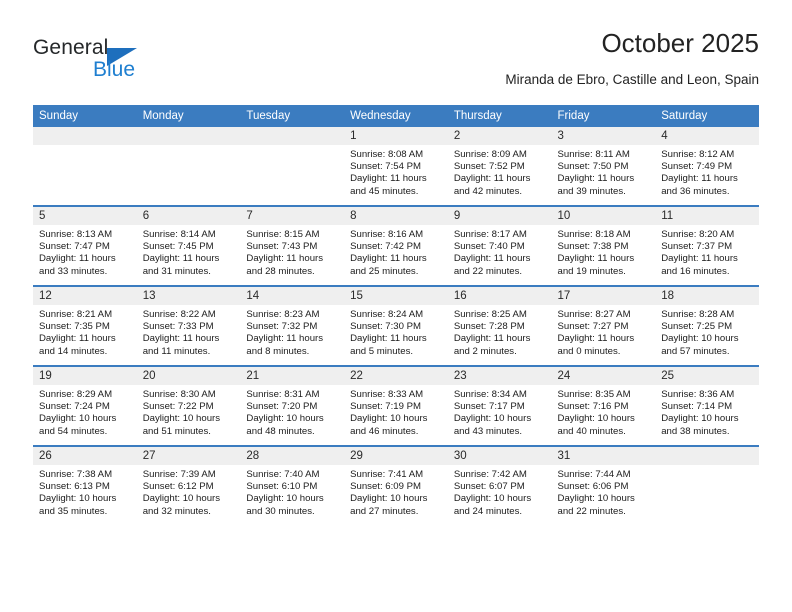 The height and width of the screenshot is (612, 792). I want to click on daylight-text: Daylight: 10 hours and 24 minutes., so click(492, 505).